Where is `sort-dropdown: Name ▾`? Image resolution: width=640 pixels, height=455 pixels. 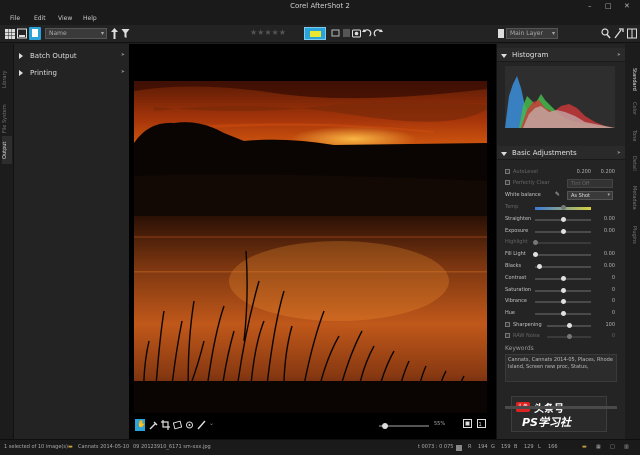 sort-dropdown: Name ▾ is located at coordinates (76, 33).